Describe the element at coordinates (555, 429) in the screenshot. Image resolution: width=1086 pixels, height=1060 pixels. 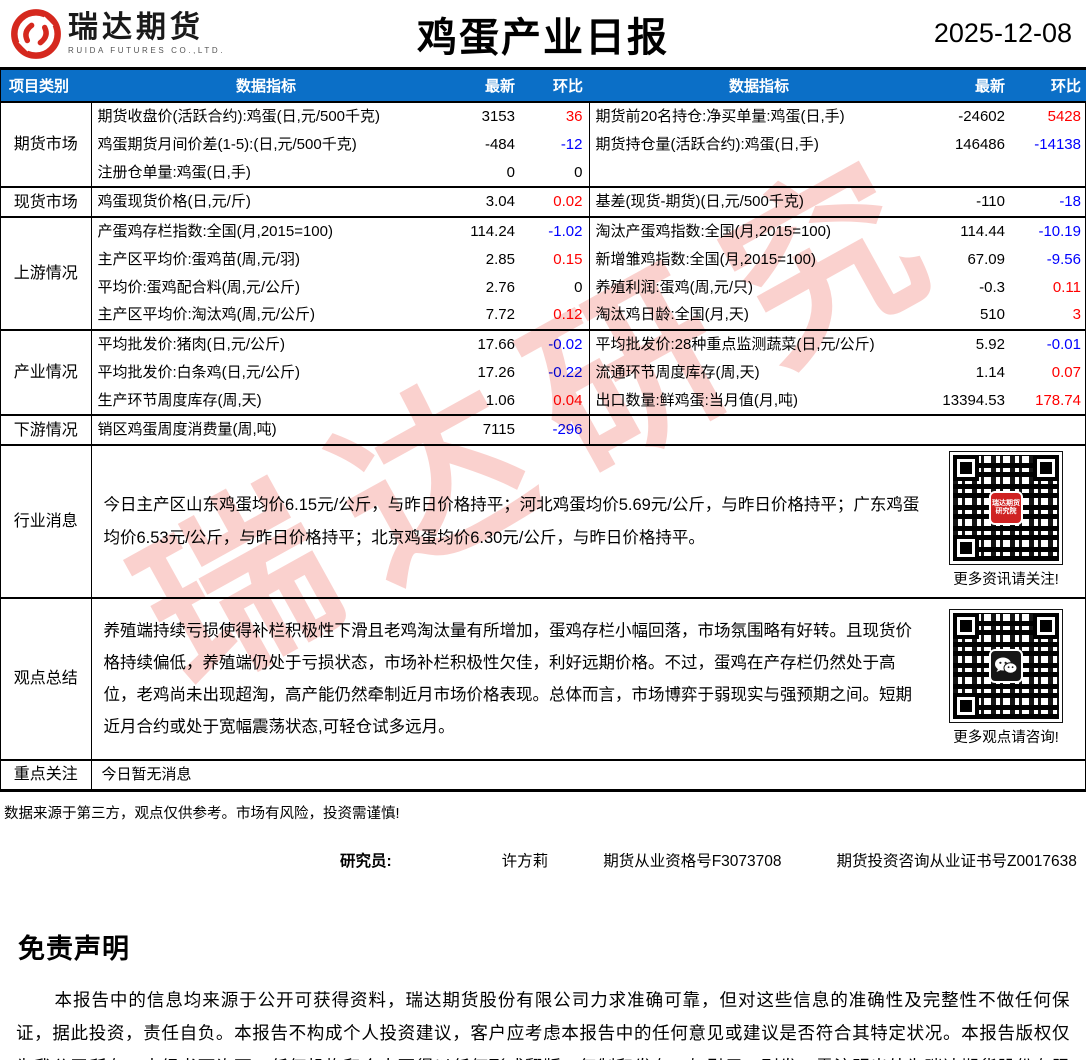
I see `chg-cell: -296` at that location.